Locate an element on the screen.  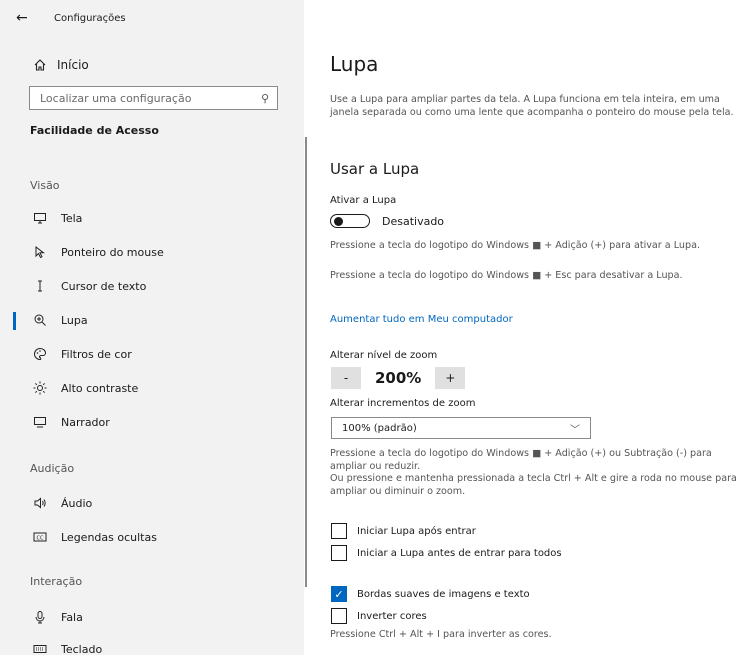
sidebar-item-label: Alto contraste is located at coordinates (100, 388).